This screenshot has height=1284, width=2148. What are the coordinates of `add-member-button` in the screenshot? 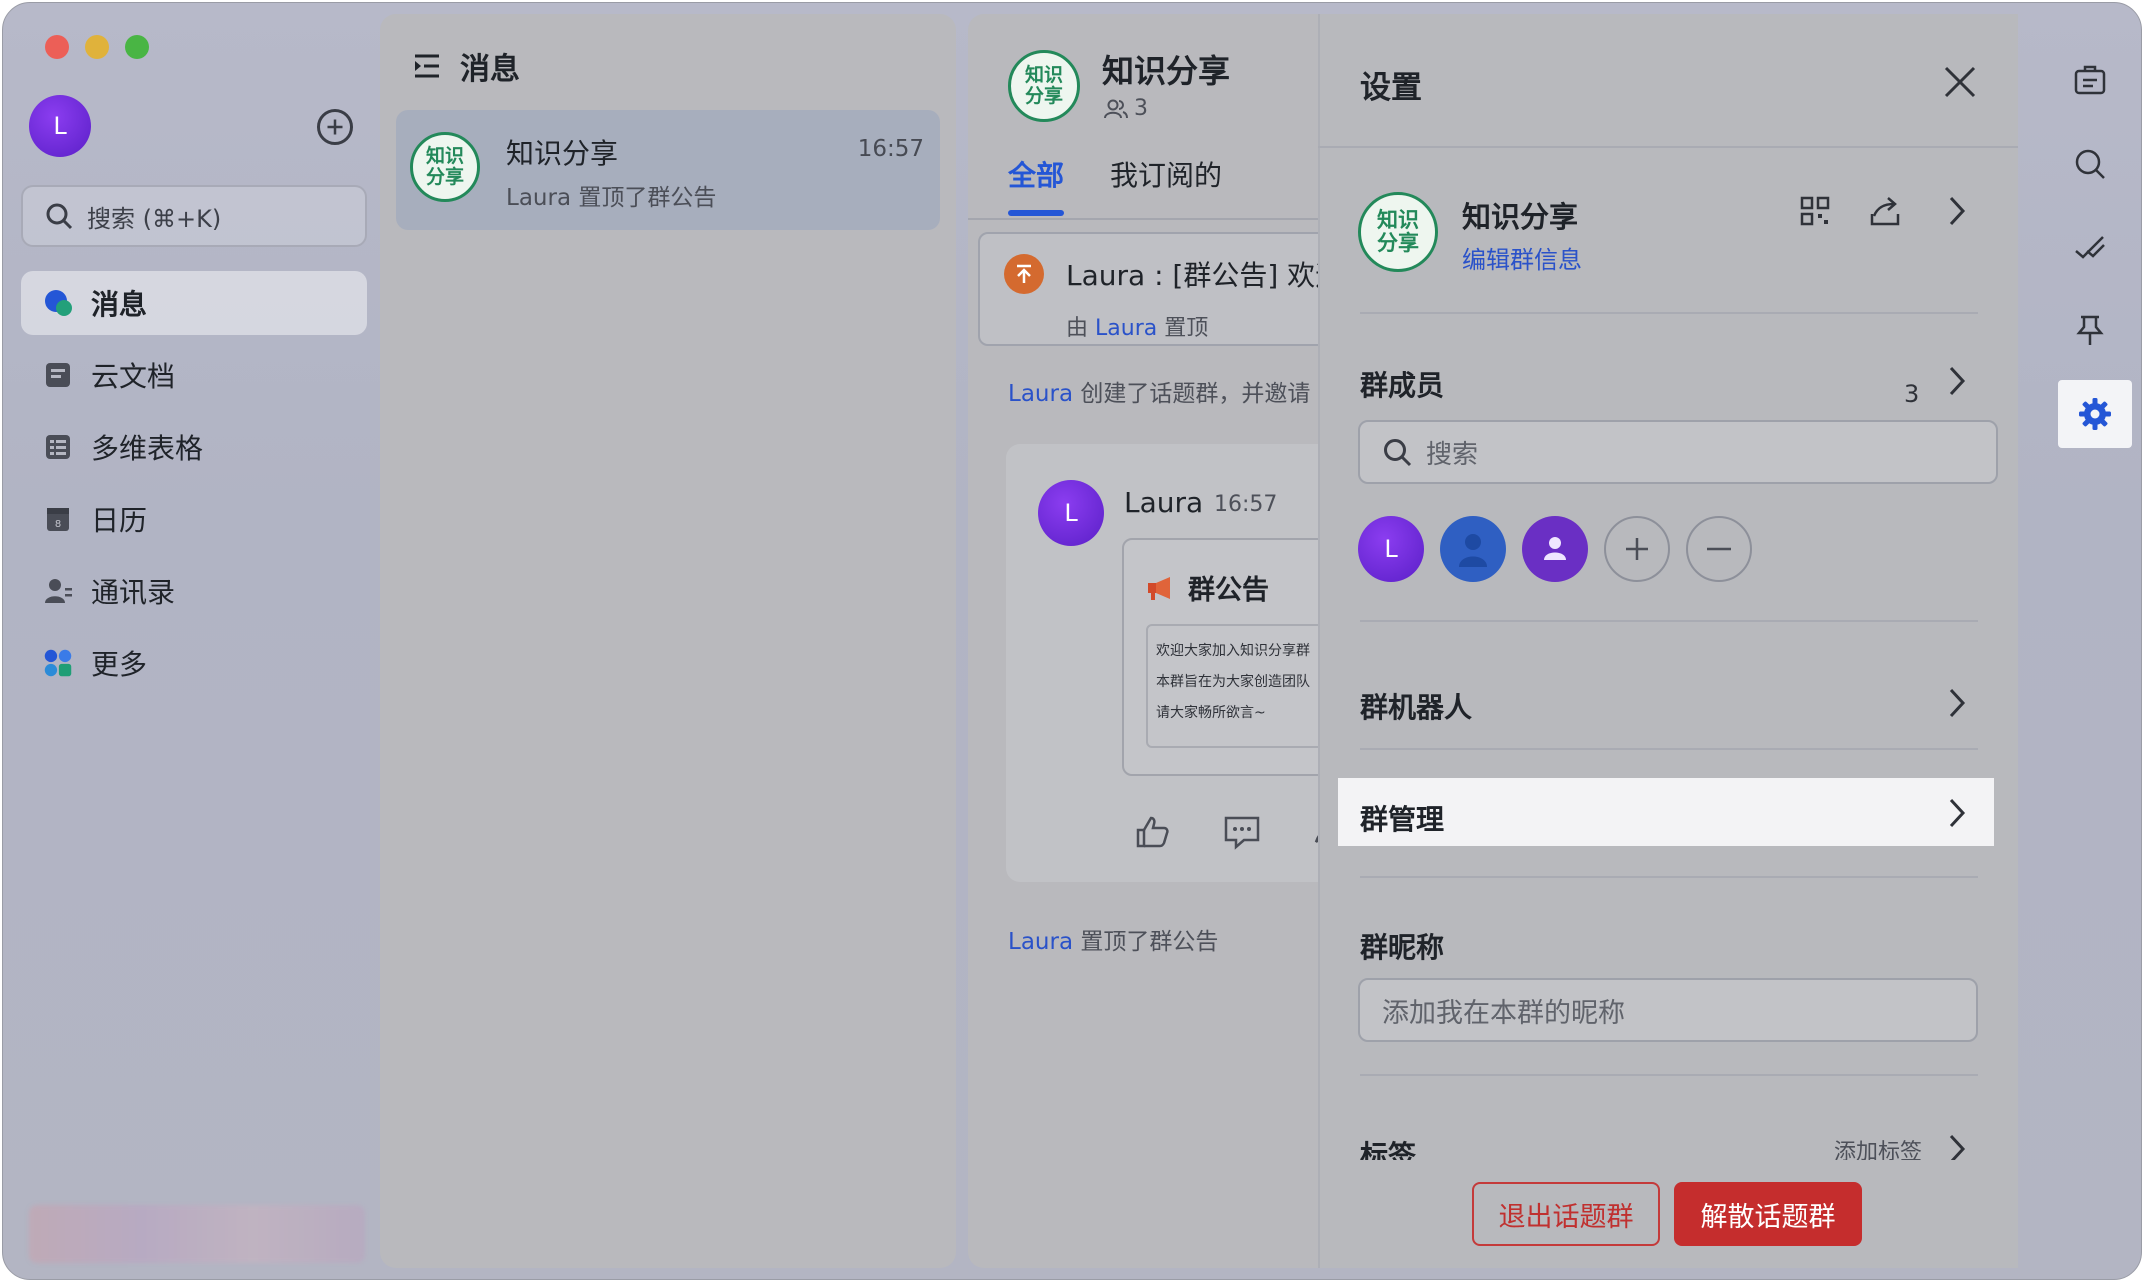 It's located at (1637, 549).